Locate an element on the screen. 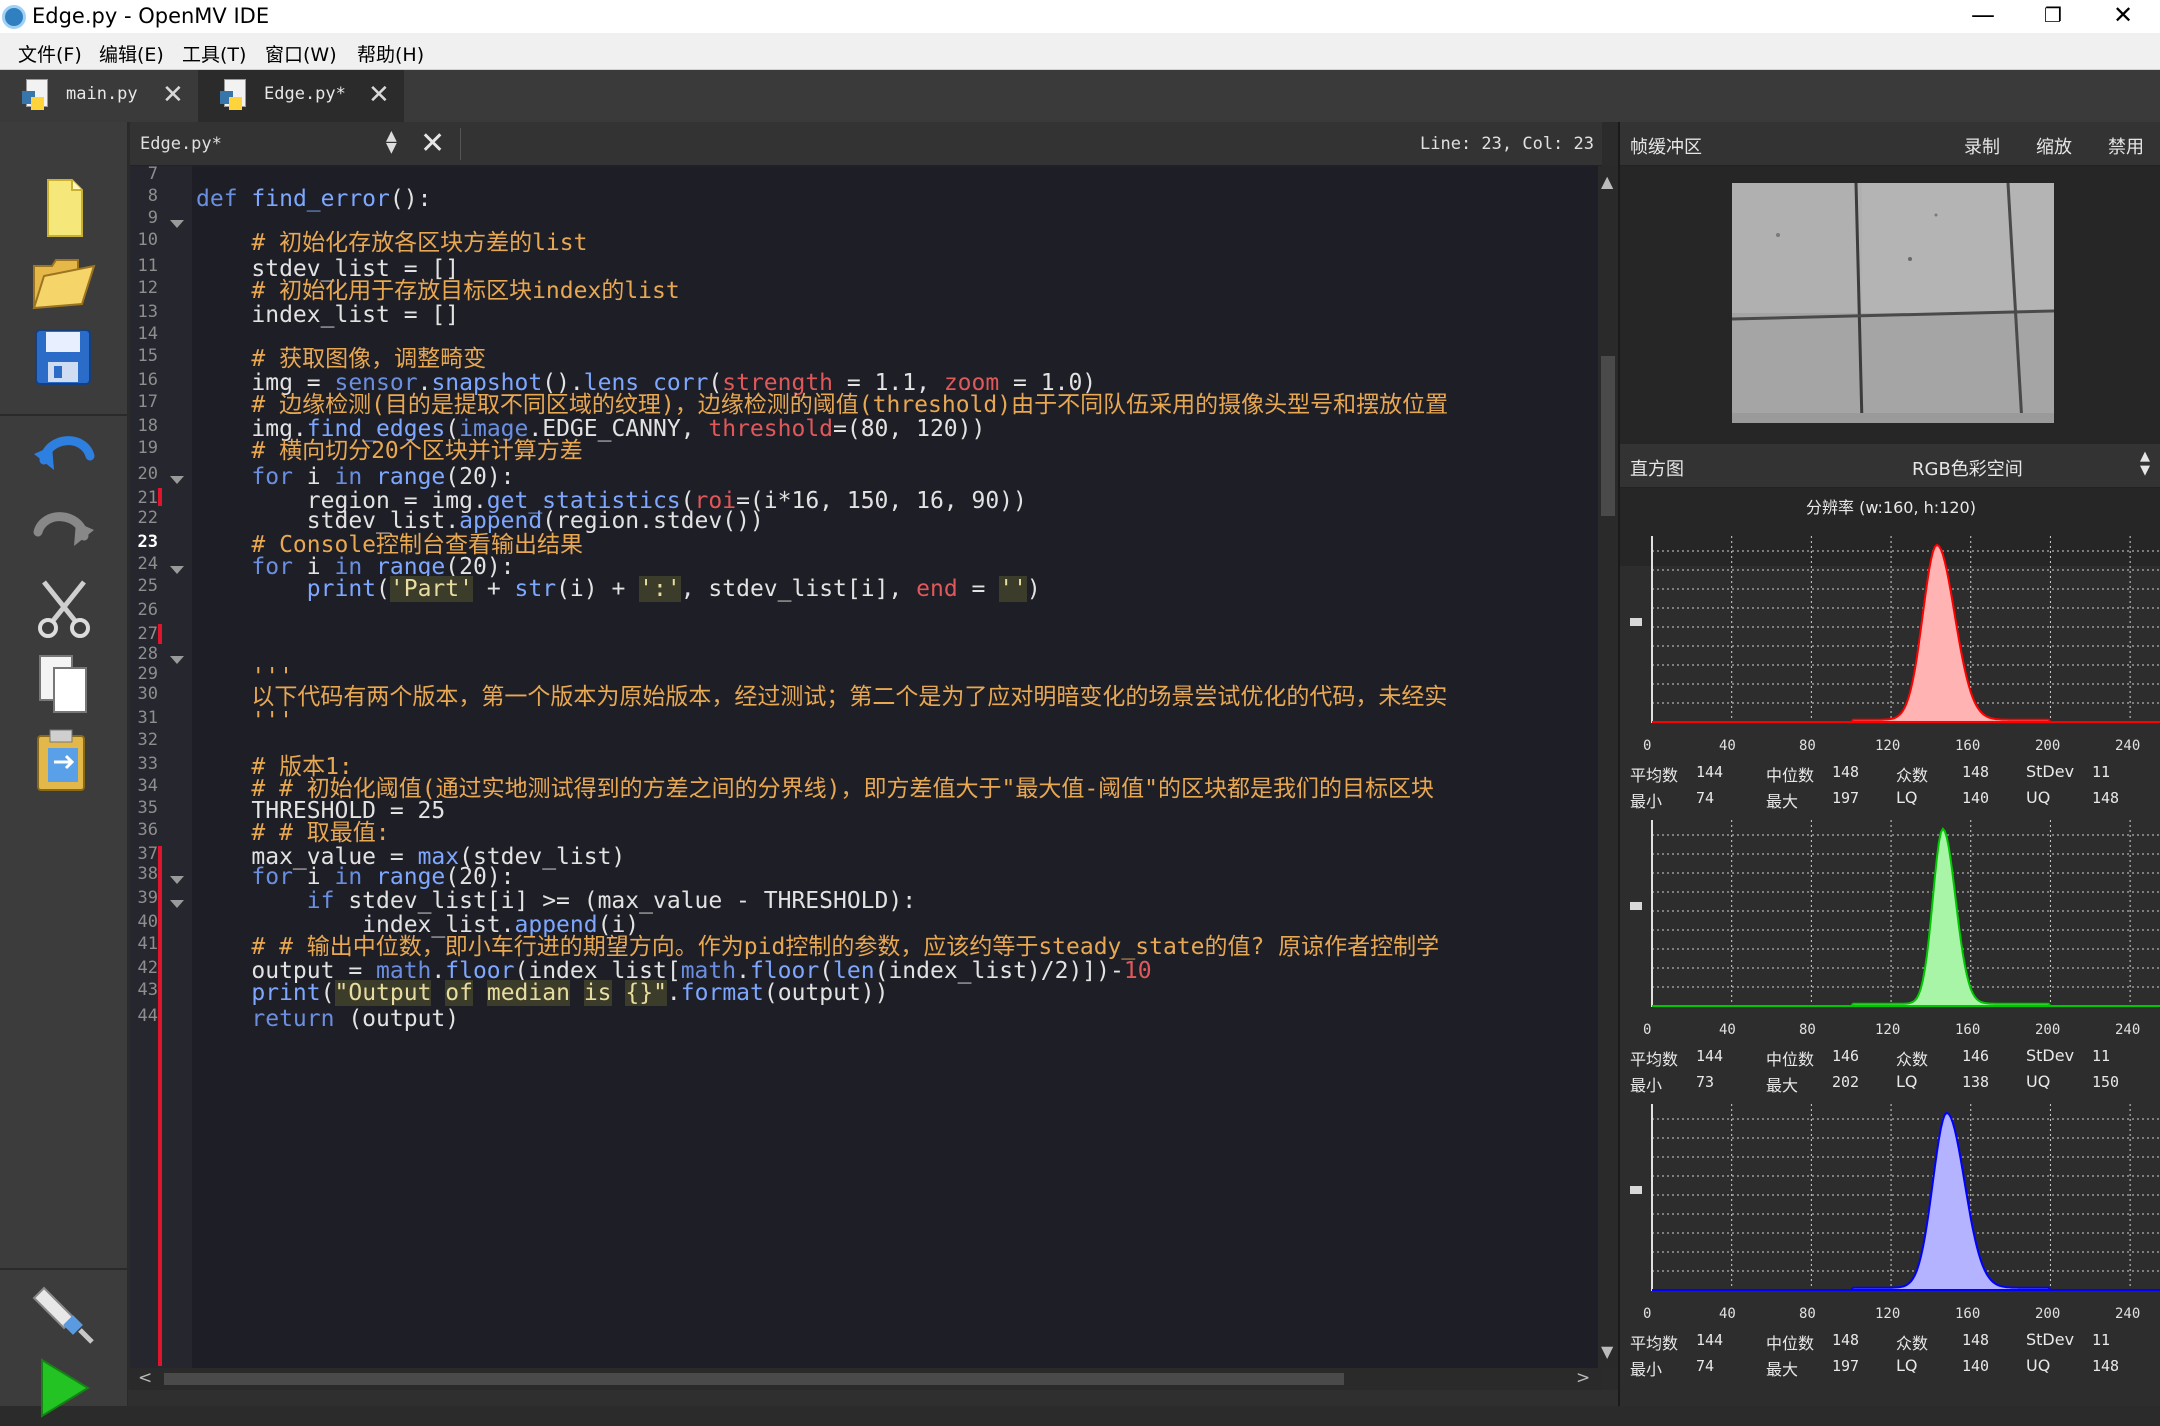 Image resolution: width=2160 pixels, height=1426 pixels. code-line: ''' is located at coordinates (244, 721).